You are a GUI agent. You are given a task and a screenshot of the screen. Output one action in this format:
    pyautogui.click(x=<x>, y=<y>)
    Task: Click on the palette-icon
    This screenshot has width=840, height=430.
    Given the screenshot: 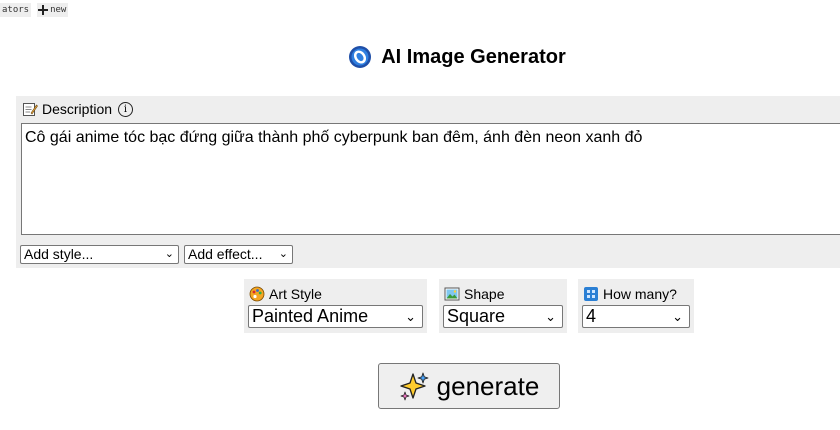 What is the action you would take?
    pyautogui.click(x=257, y=294)
    